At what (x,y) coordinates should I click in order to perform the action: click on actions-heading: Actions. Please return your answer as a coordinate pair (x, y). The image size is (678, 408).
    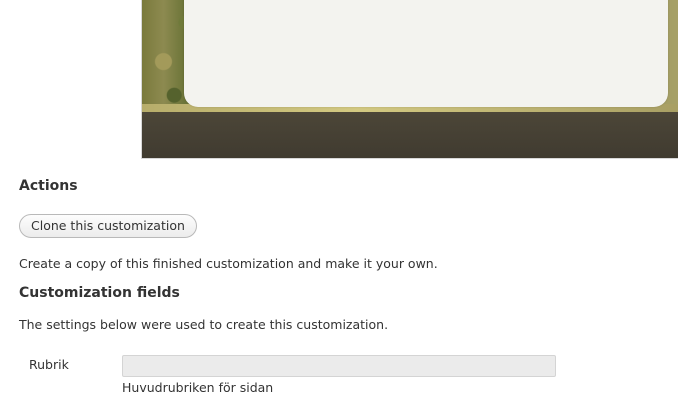
    Looking at the image, I should click on (48, 186).